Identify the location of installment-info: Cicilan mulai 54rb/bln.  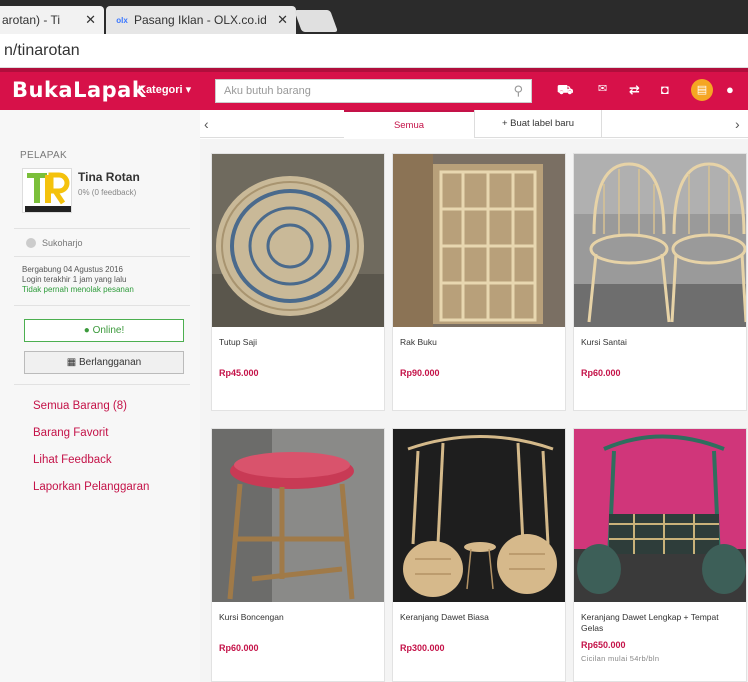
(620, 658).